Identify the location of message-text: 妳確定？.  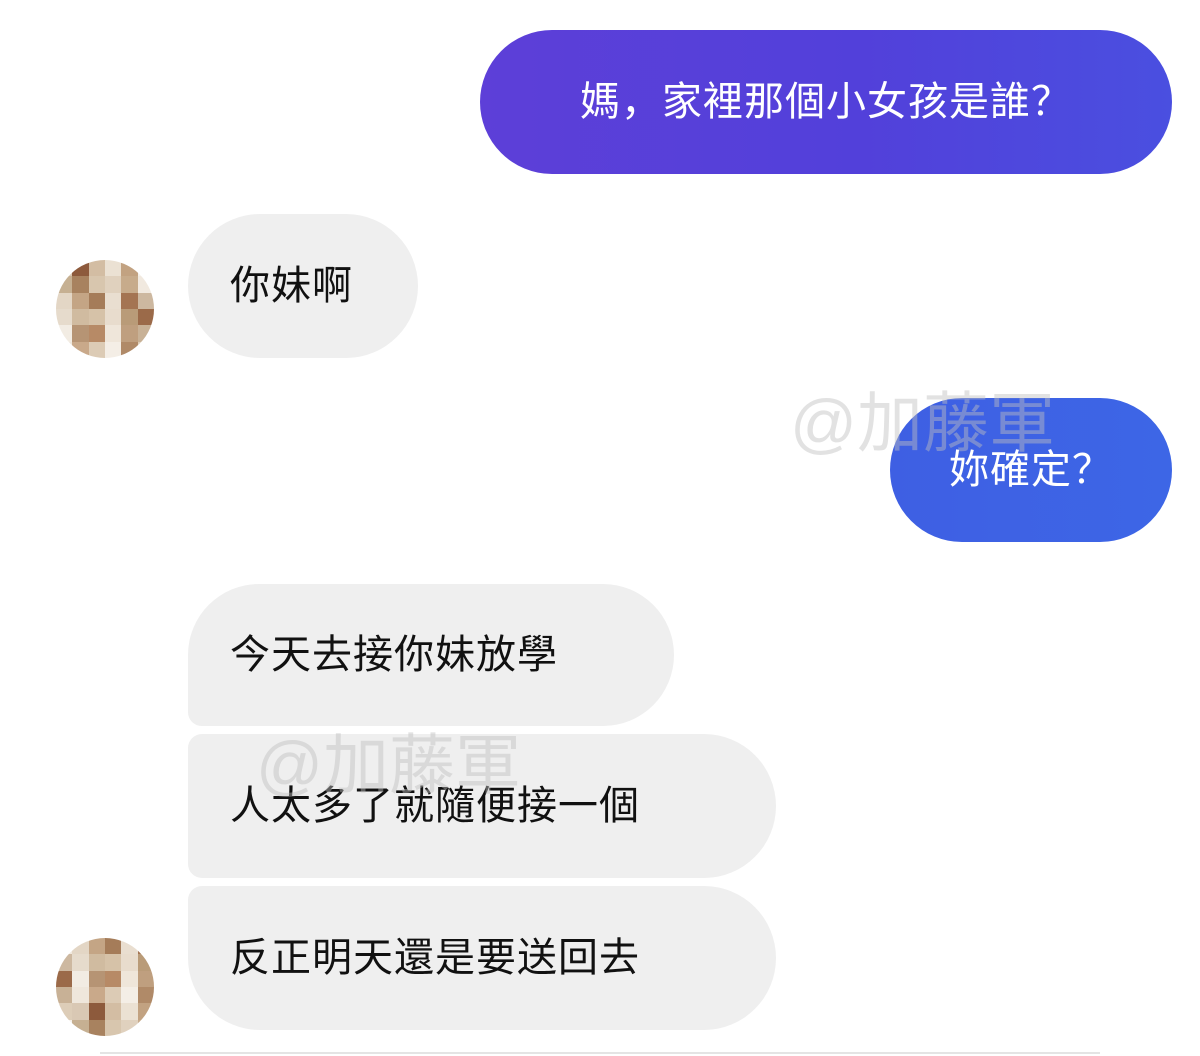
(1031, 470).